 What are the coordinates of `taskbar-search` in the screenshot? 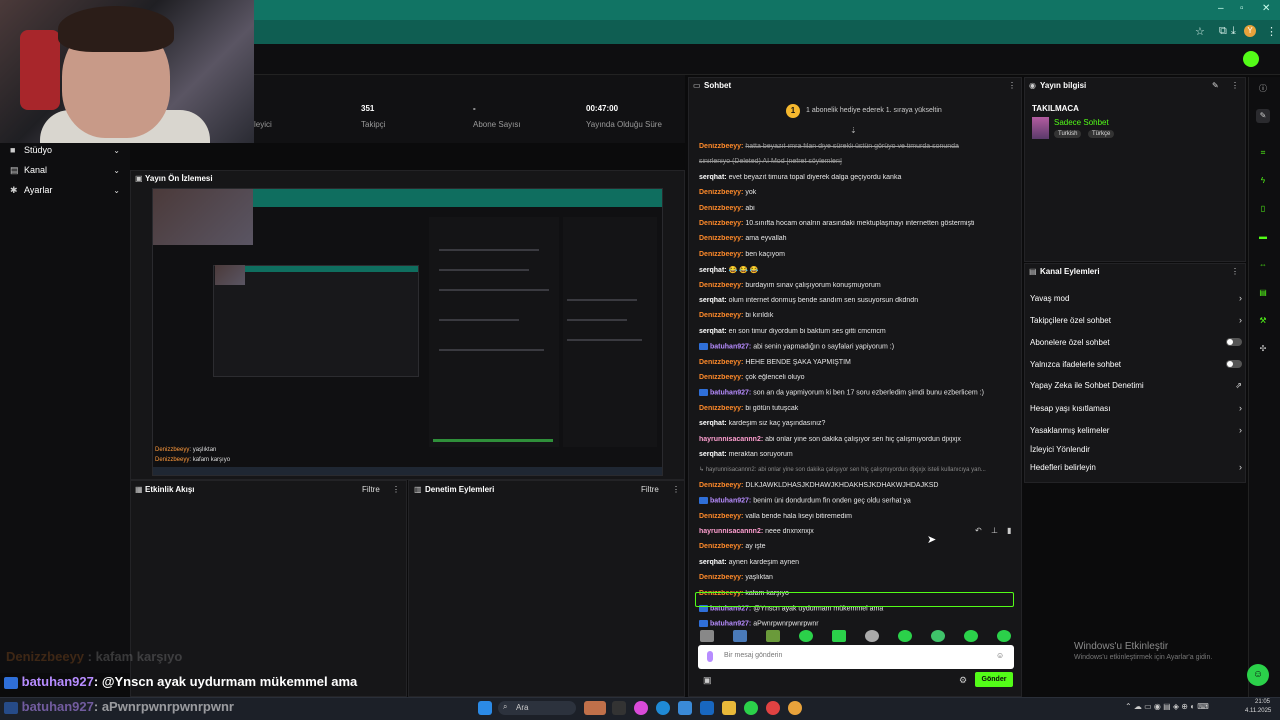 It's located at (537, 708).